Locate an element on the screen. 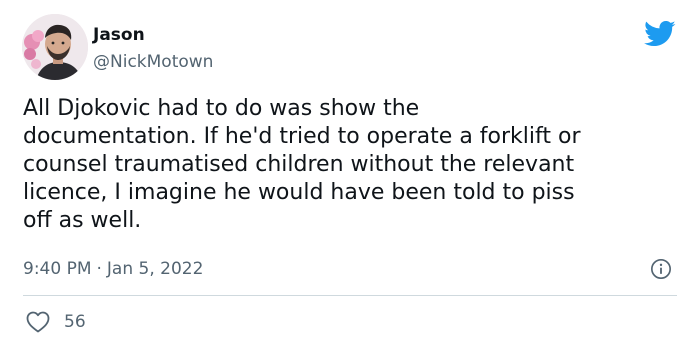 This screenshot has width=700, height=349. author-block: Jason @NickMotown is located at coordinates (153, 48).